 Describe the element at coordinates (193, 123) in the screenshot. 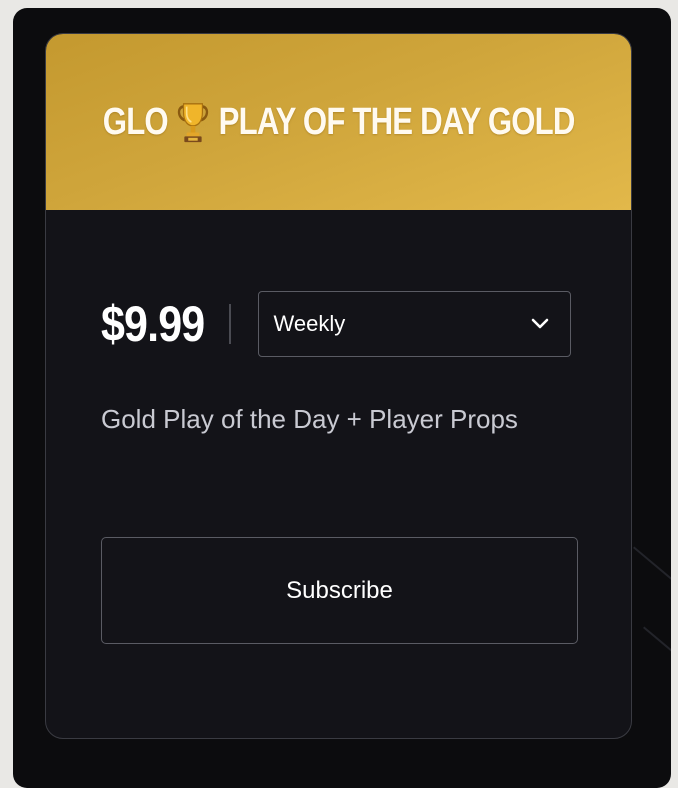

I see `trophy-icon` at that location.